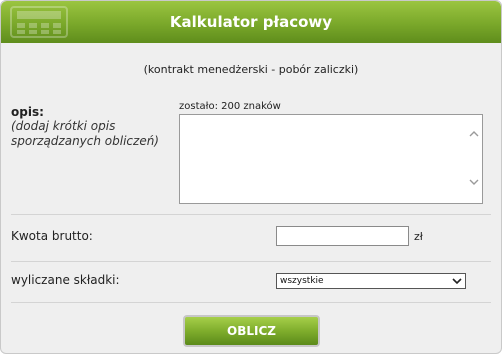  Describe the element at coordinates (27, 112) in the screenshot. I see `description-label: opis:` at that location.